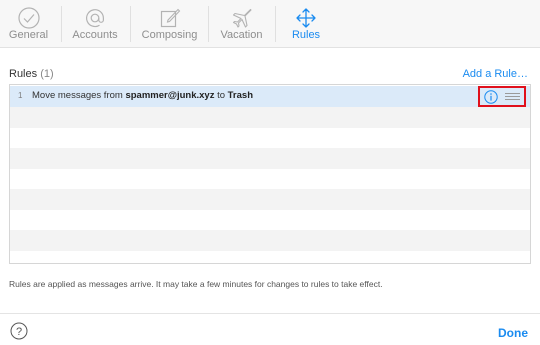 Image resolution: width=540 pixels, height=345 pixels. I want to click on compose-icon, so click(170, 18).